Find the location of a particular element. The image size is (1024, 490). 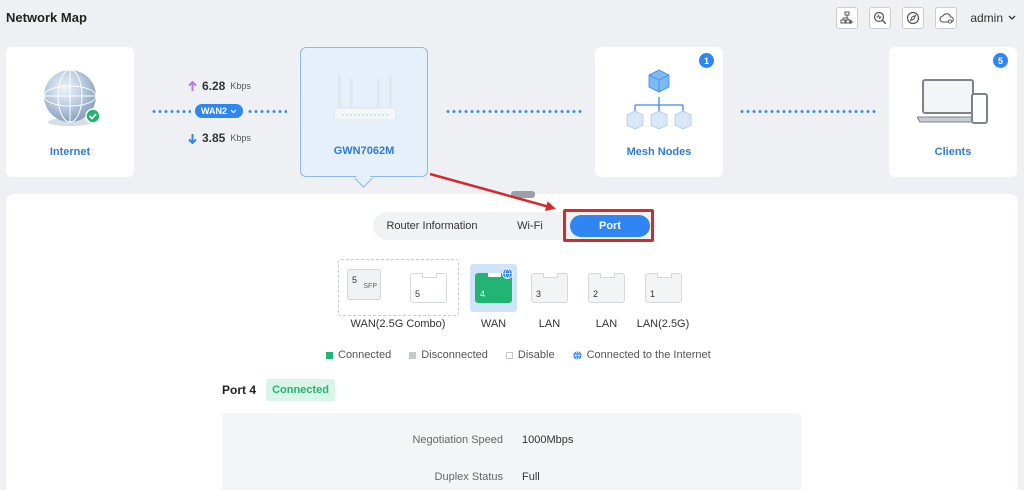

wan-label: WAN2 is located at coordinates (213, 111).